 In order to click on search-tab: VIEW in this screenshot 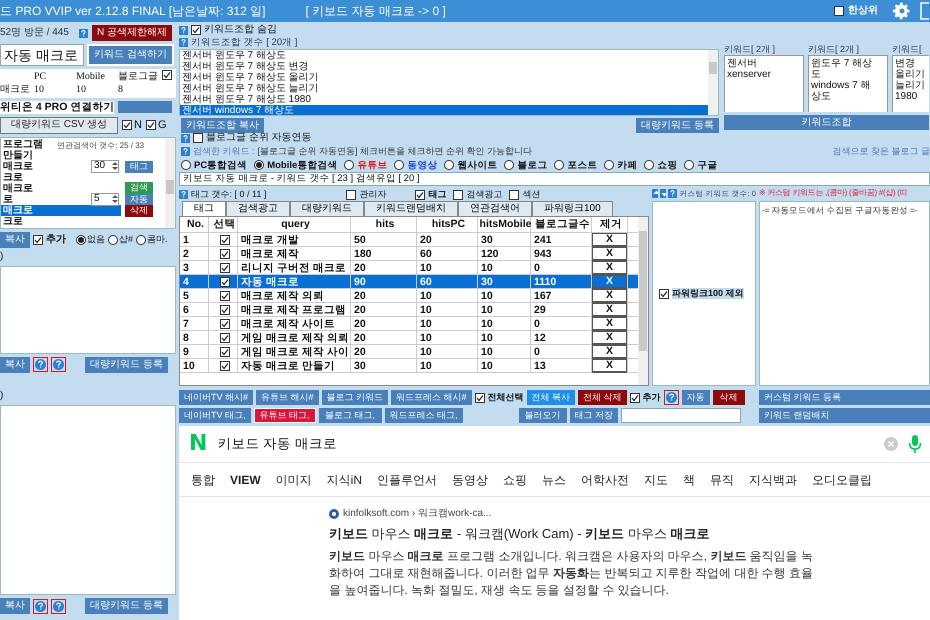, I will do `click(245, 480)`.